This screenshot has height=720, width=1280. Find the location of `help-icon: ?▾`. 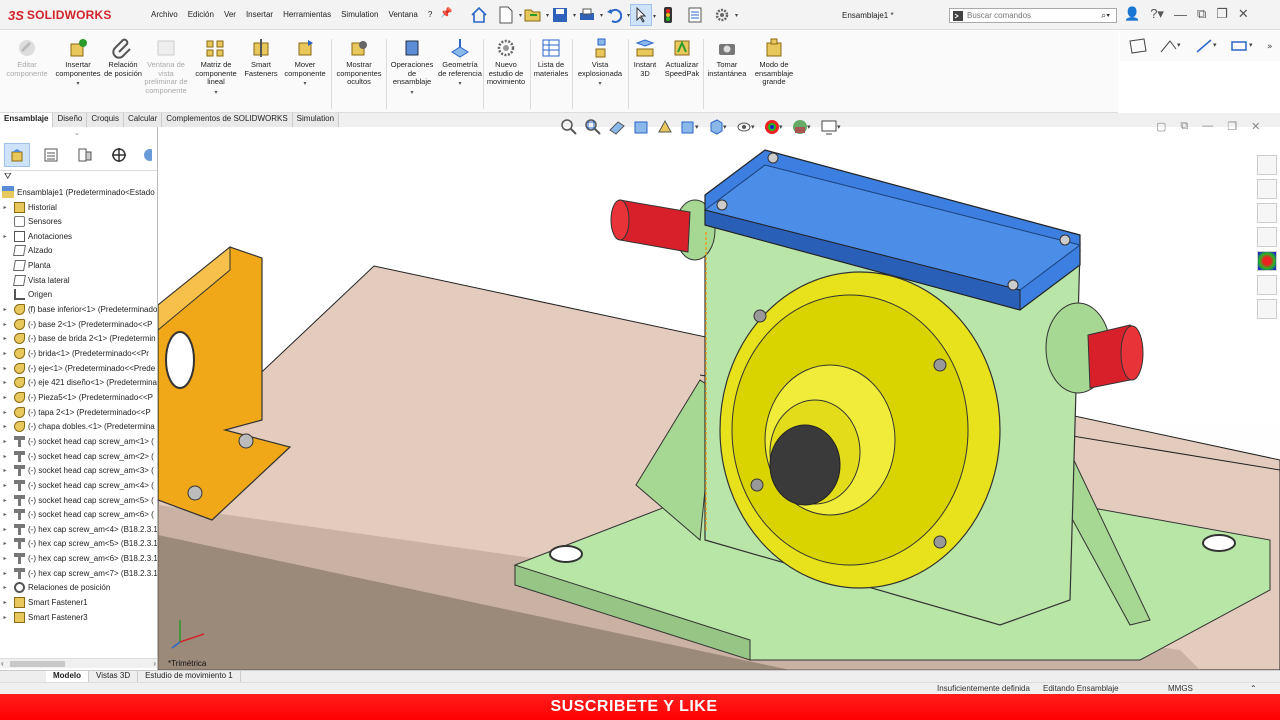

help-icon: ?▾ is located at coordinates (1157, 14).